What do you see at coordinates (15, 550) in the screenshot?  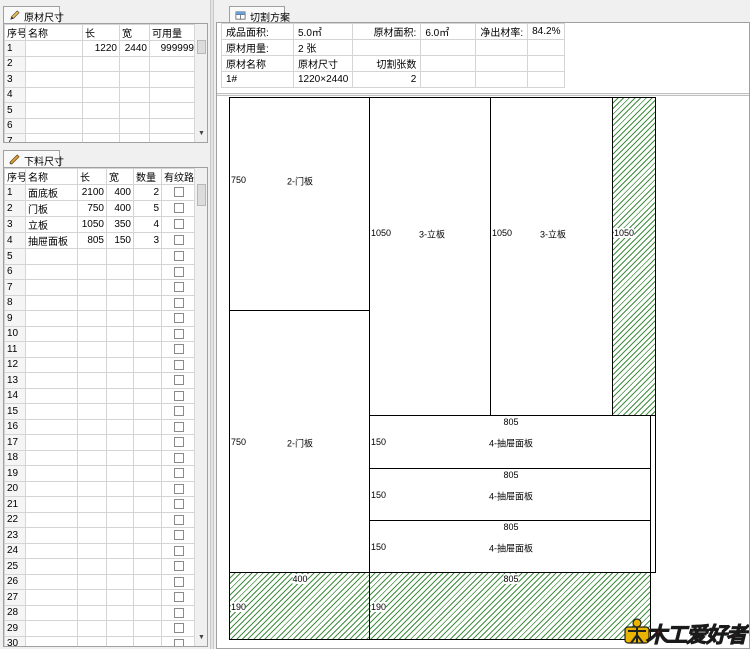 I see `row-number: 24` at bounding box center [15, 550].